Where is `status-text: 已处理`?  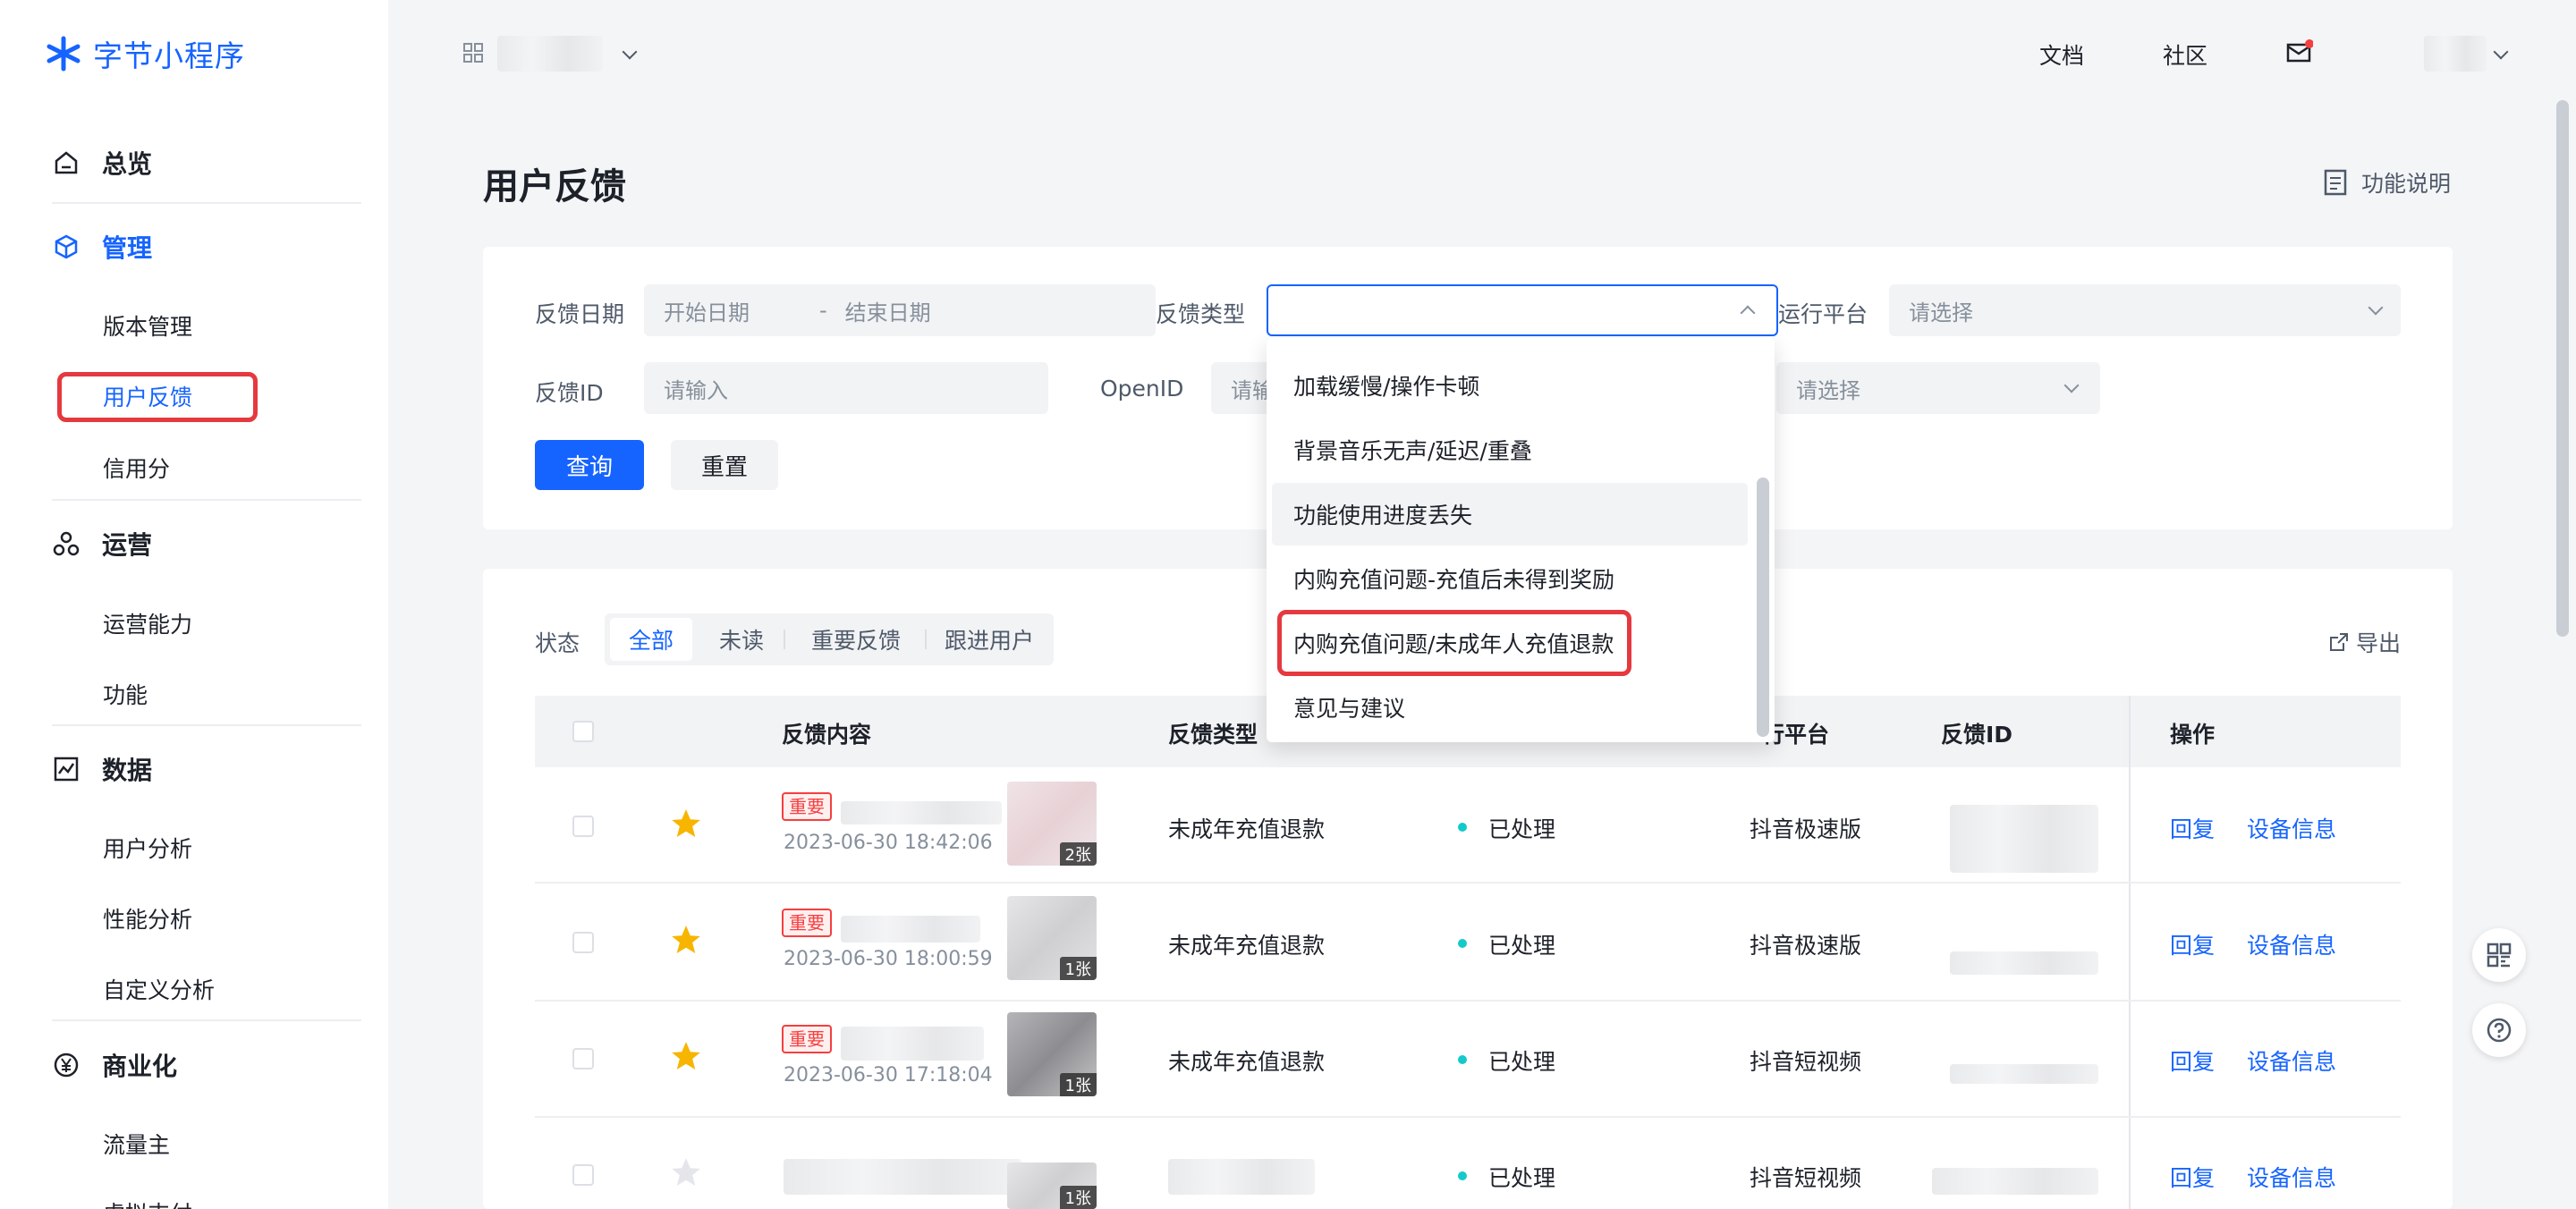 status-text: 已处理 is located at coordinates (1522, 1178).